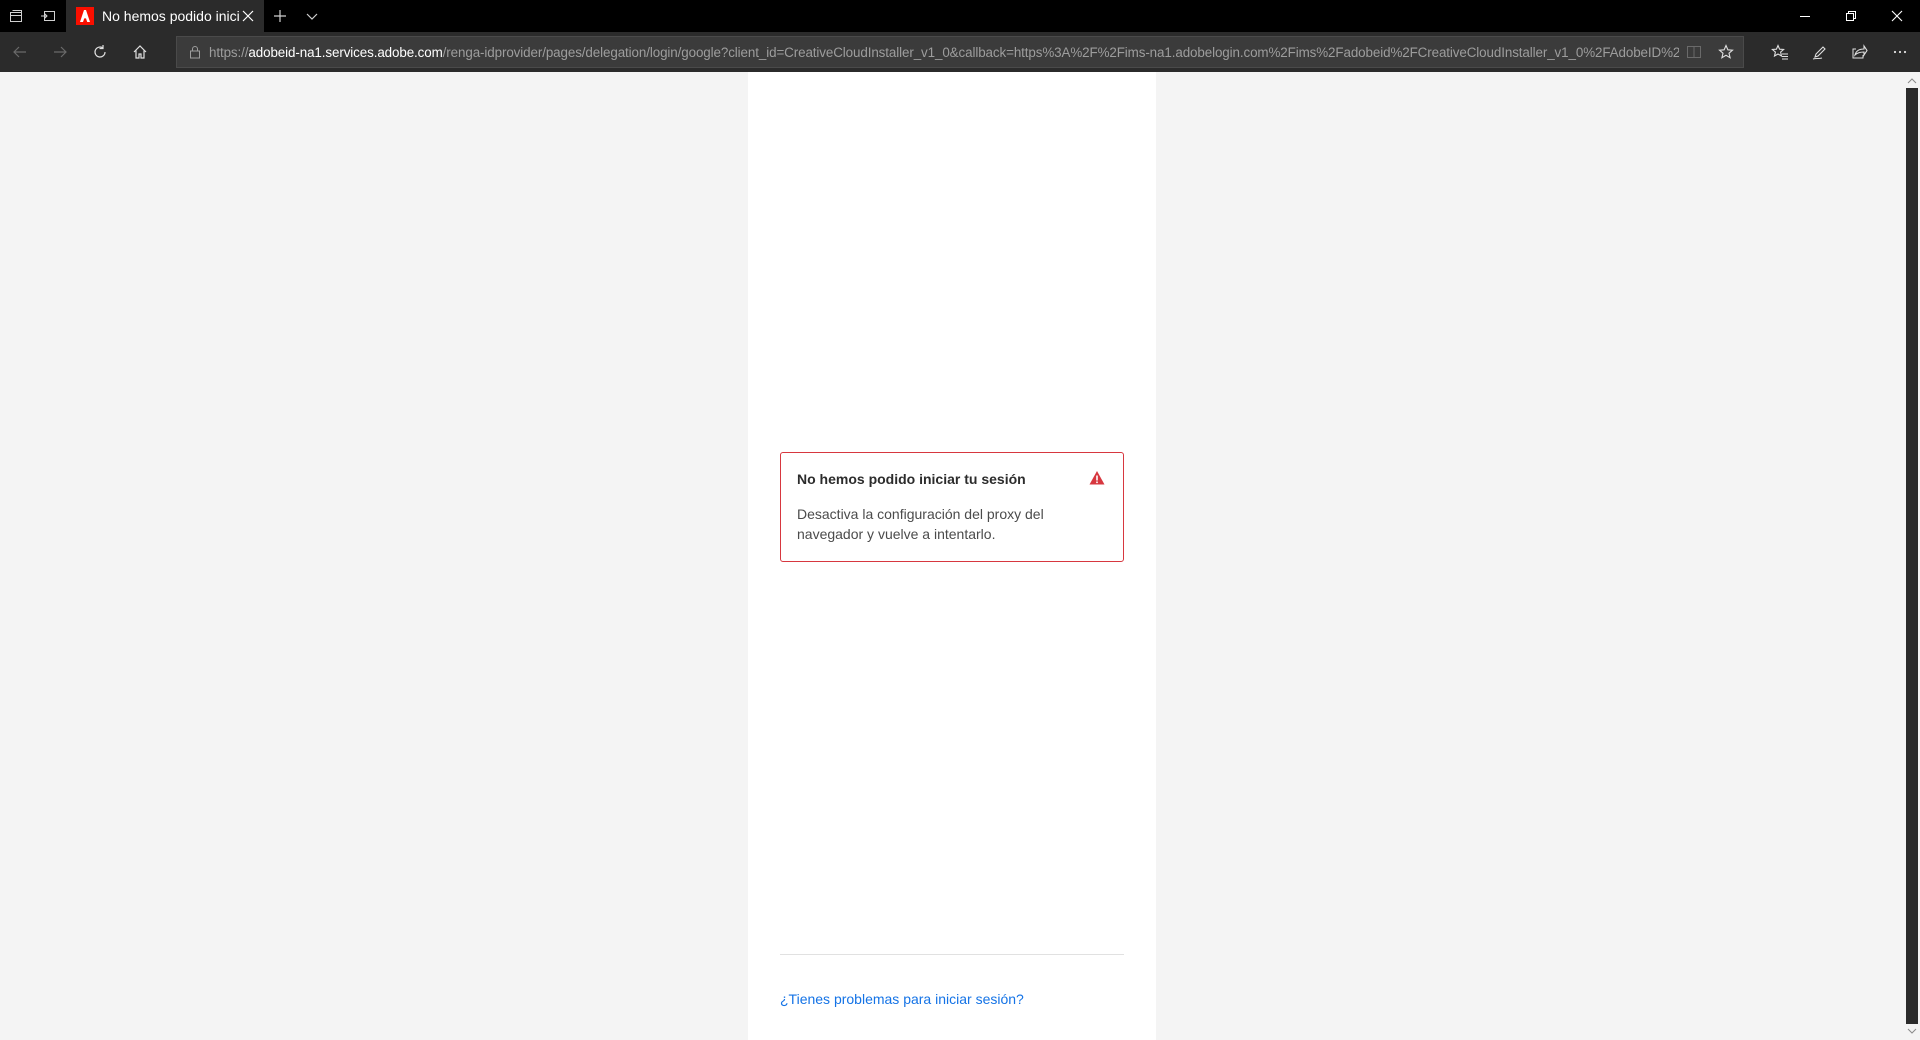  What do you see at coordinates (312, 16) in the screenshot?
I see `chevron-down-icon` at bounding box center [312, 16].